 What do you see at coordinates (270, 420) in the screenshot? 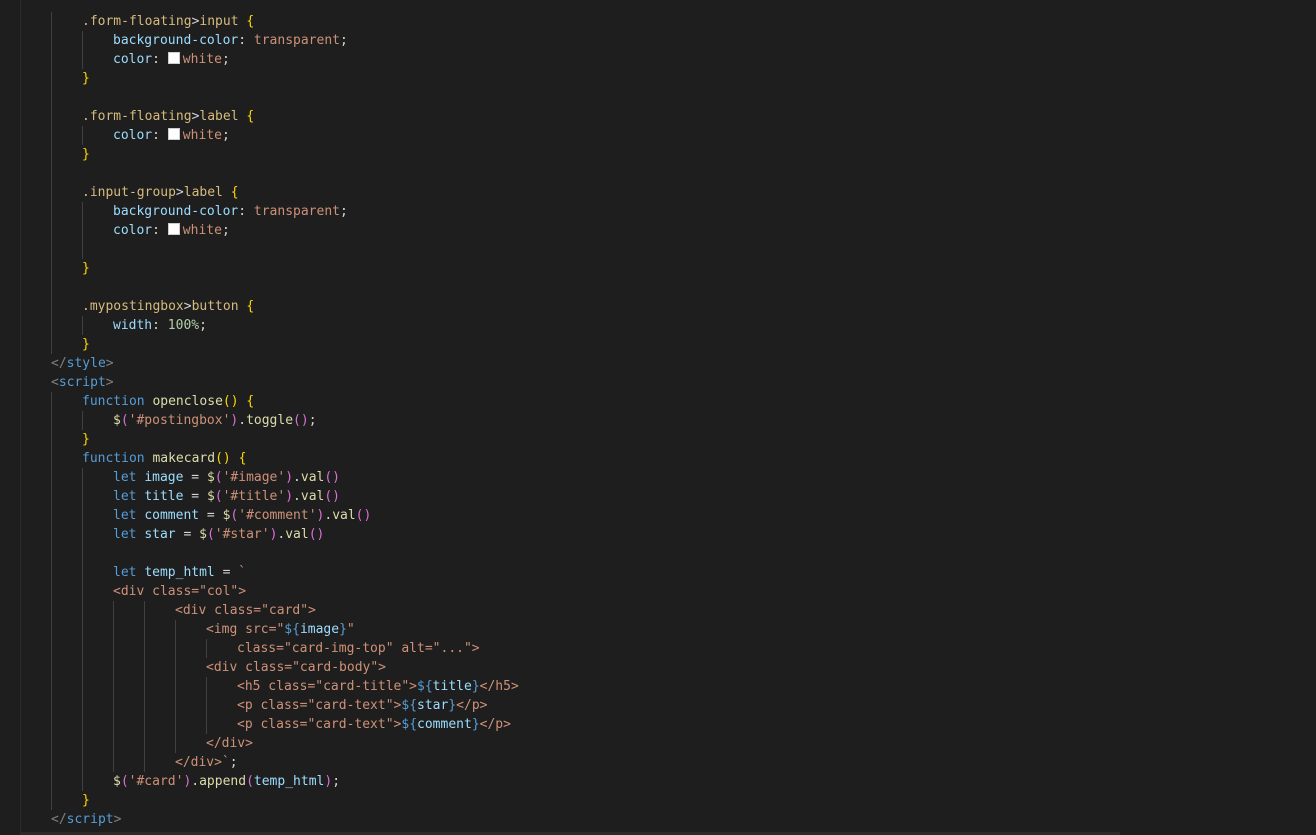
I see `code-token: toggle` at bounding box center [270, 420].